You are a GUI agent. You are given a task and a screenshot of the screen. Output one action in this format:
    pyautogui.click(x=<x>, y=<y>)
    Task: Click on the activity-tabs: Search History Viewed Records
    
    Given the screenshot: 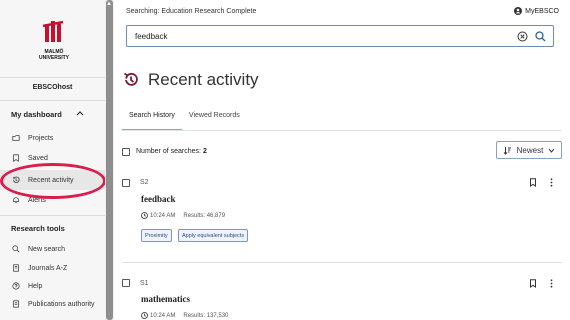 What is the action you would take?
    pyautogui.click(x=184, y=120)
    